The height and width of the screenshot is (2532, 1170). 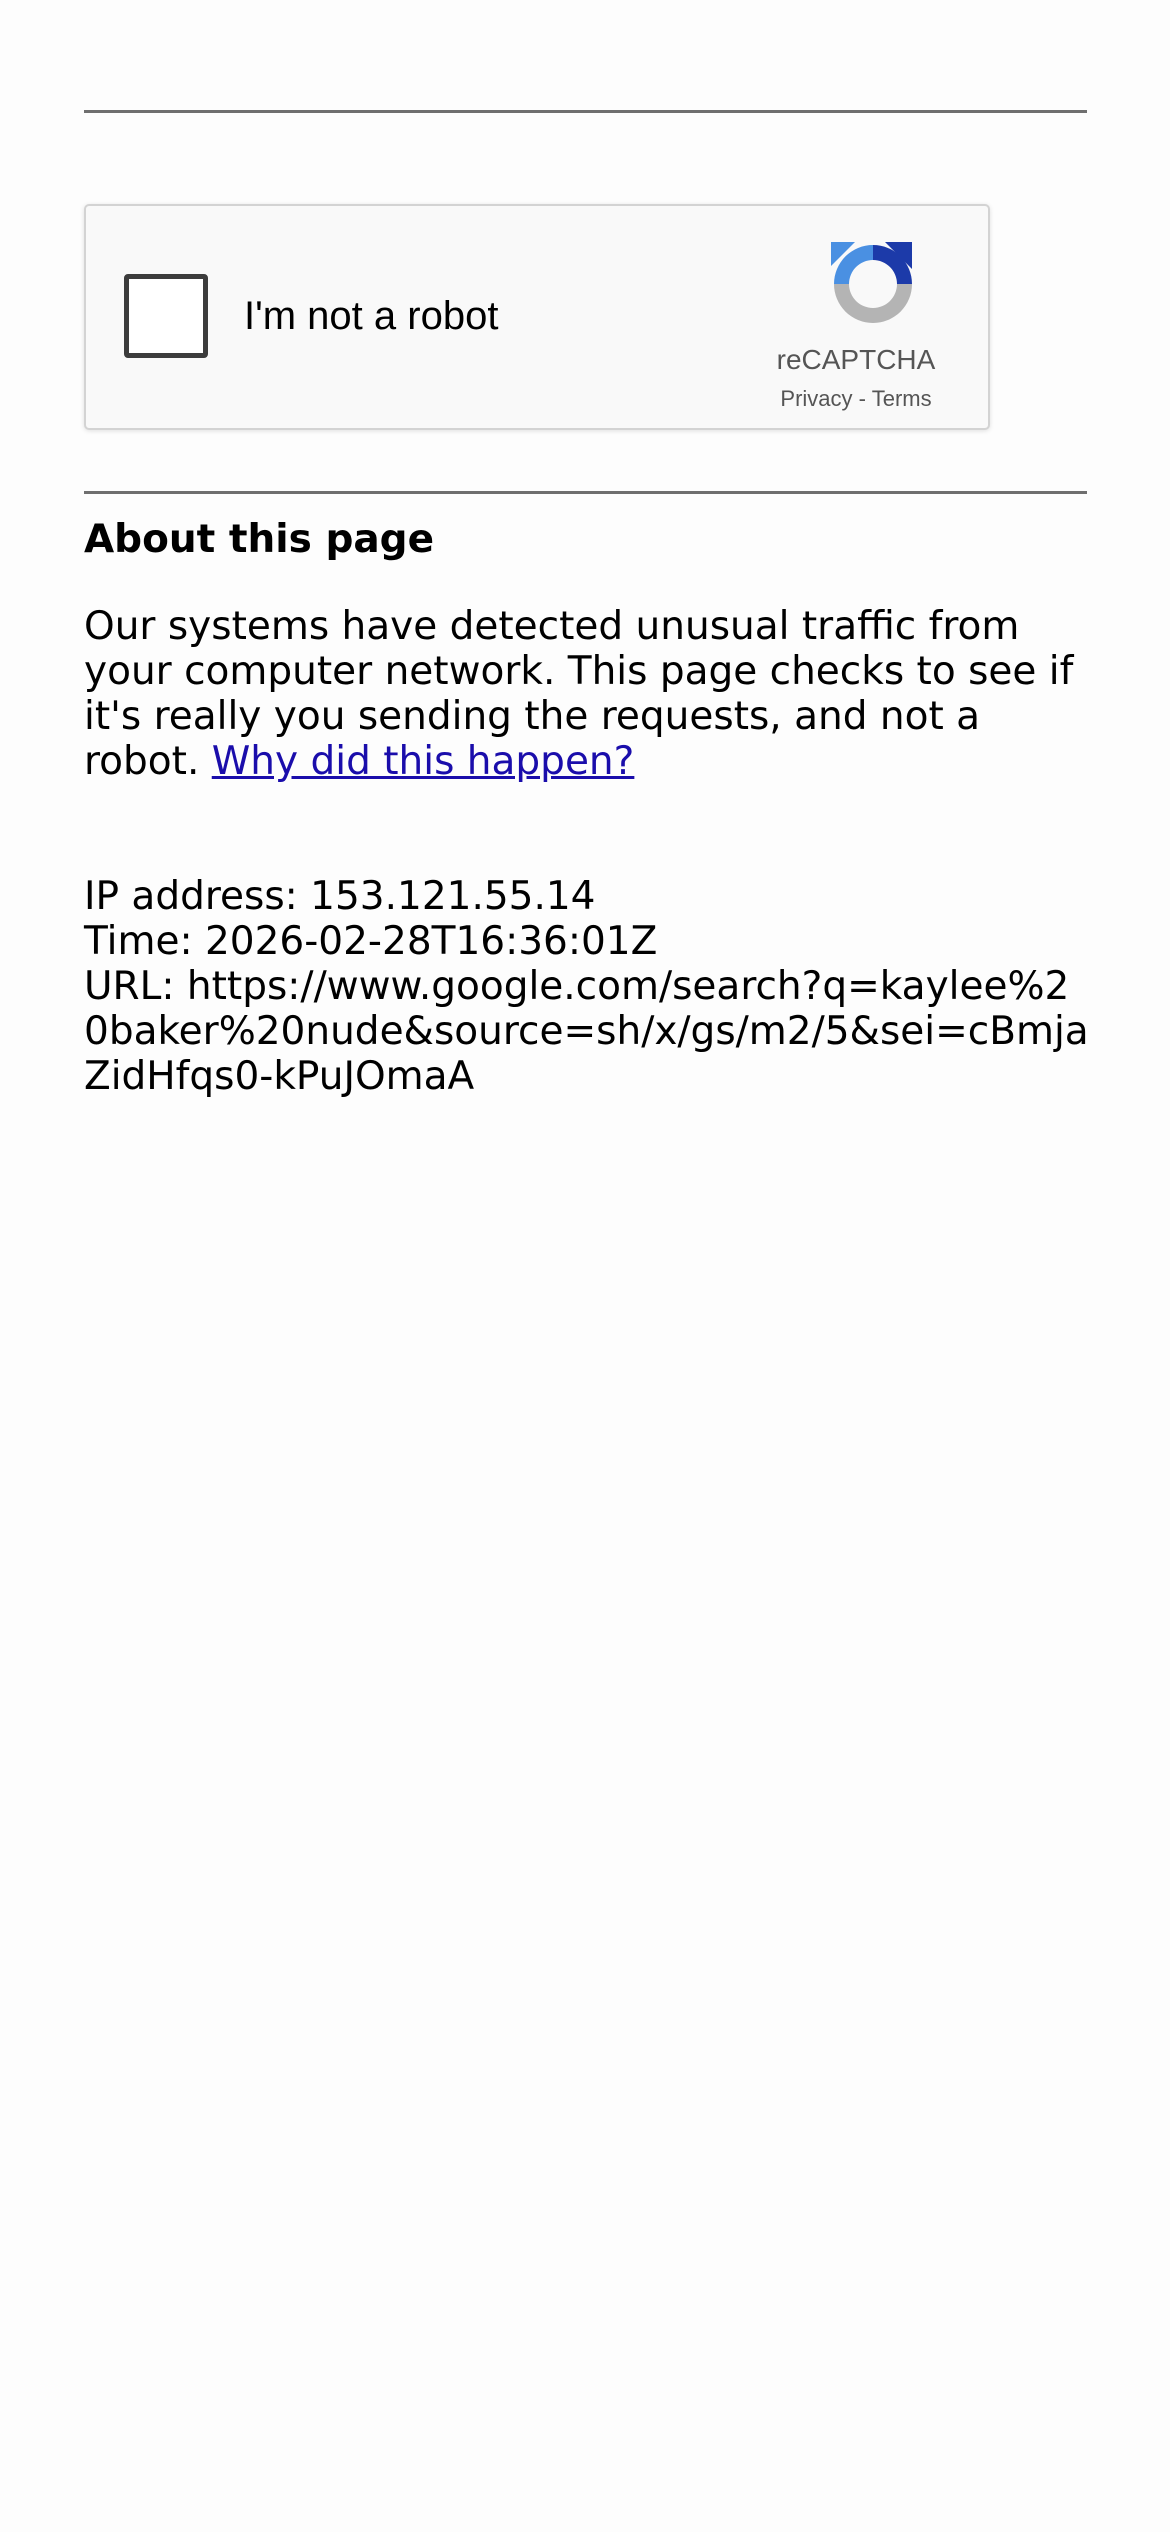 What do you see at coordinates (816, 398) in the screenshot?
I see `privacy-link: Privacy` at bounding box center [816, 398].